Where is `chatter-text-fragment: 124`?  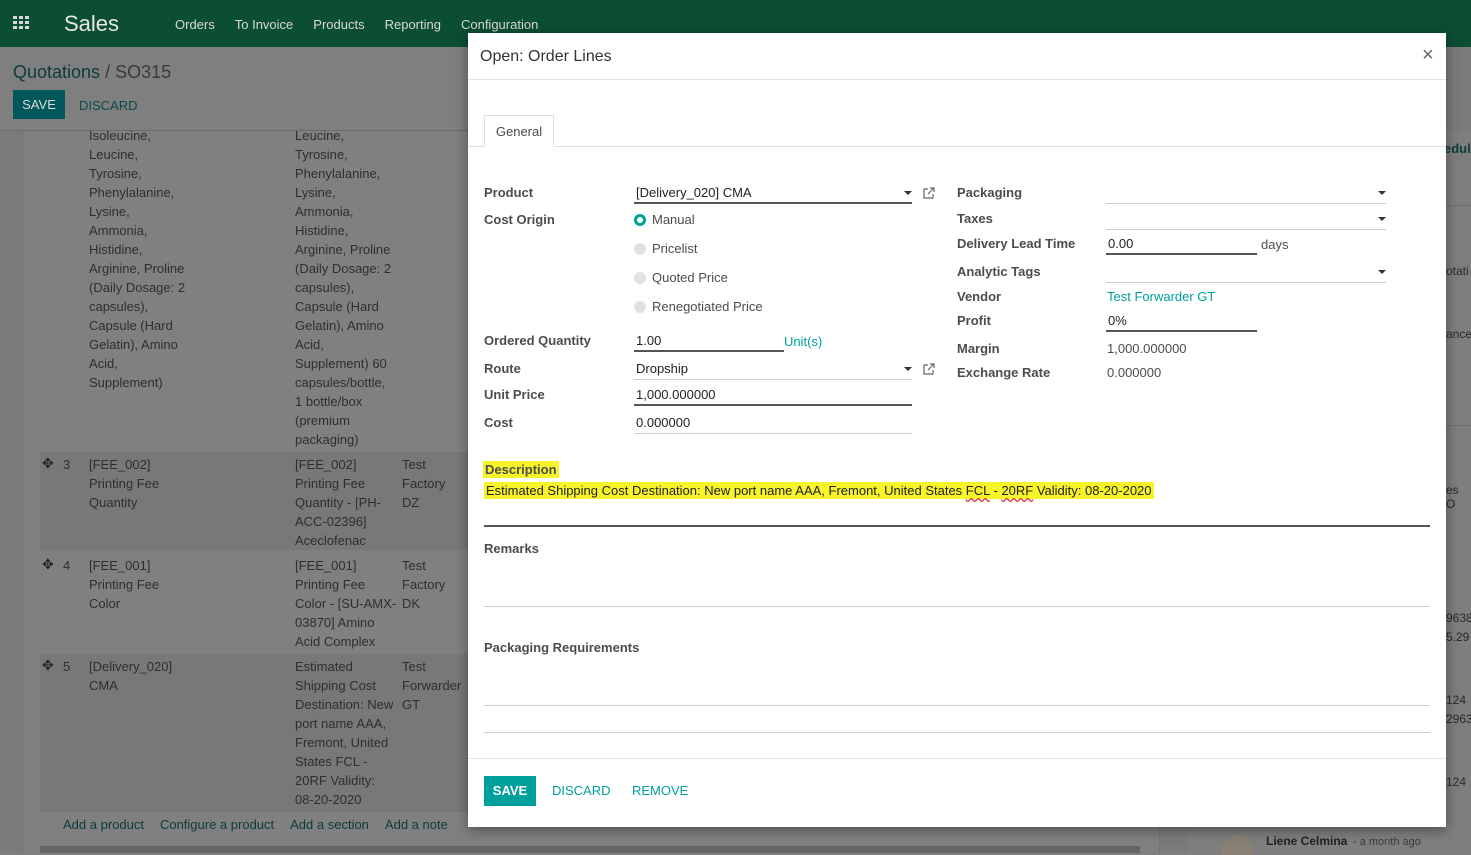
chatter-text-fragment: 124 is located at coordinates (1456, 782).